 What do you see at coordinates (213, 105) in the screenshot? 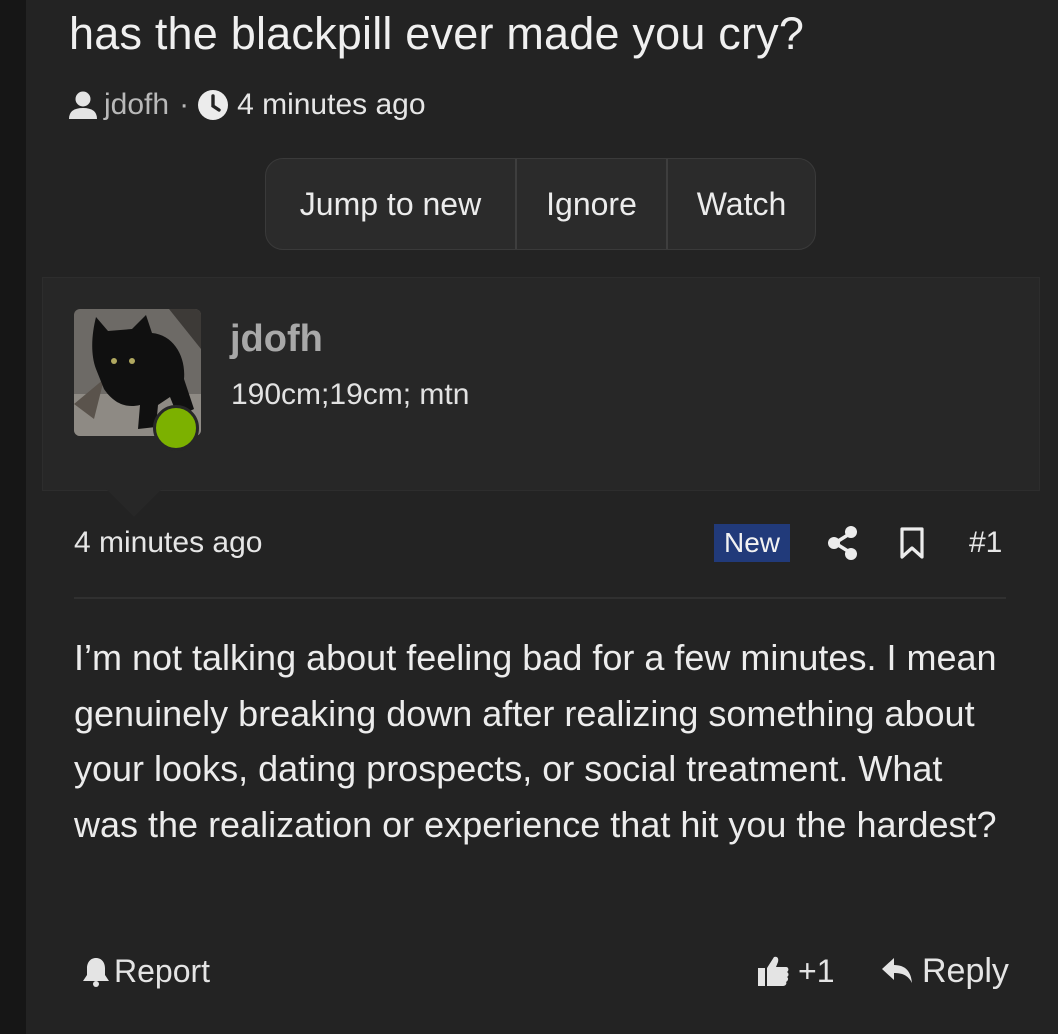
I see `clock-icon` at bounding box center [213, 105].